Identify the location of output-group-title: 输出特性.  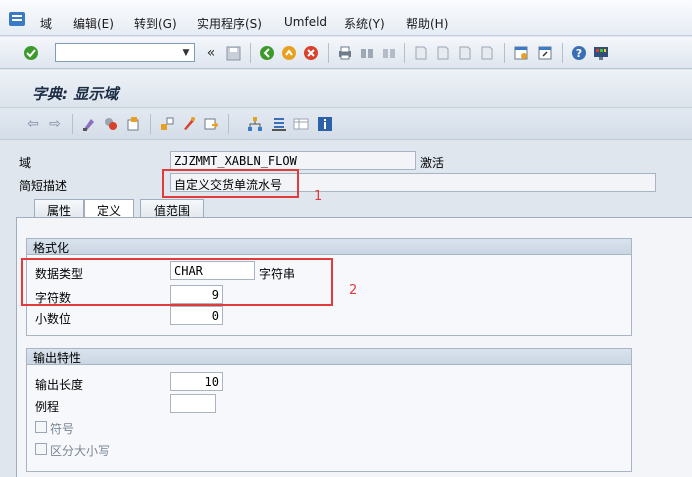
(329, 357).